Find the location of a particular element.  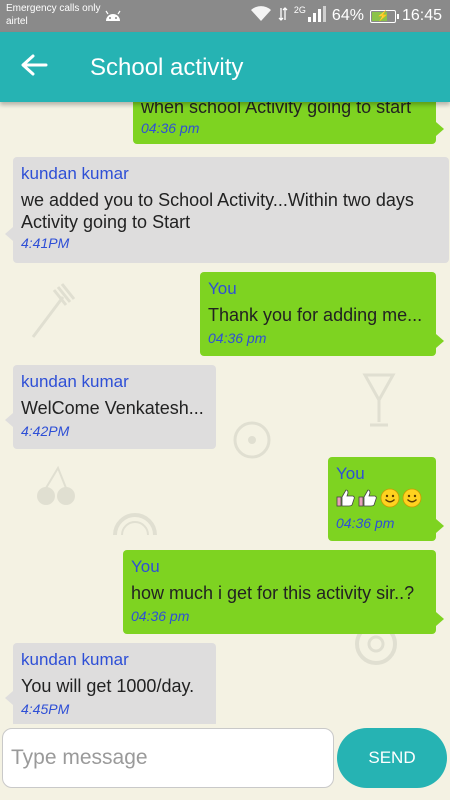

message-bubble-incoming: kundan kumar WelCome Venkatesh... 4:42PM is located at coordinates (110, 407).